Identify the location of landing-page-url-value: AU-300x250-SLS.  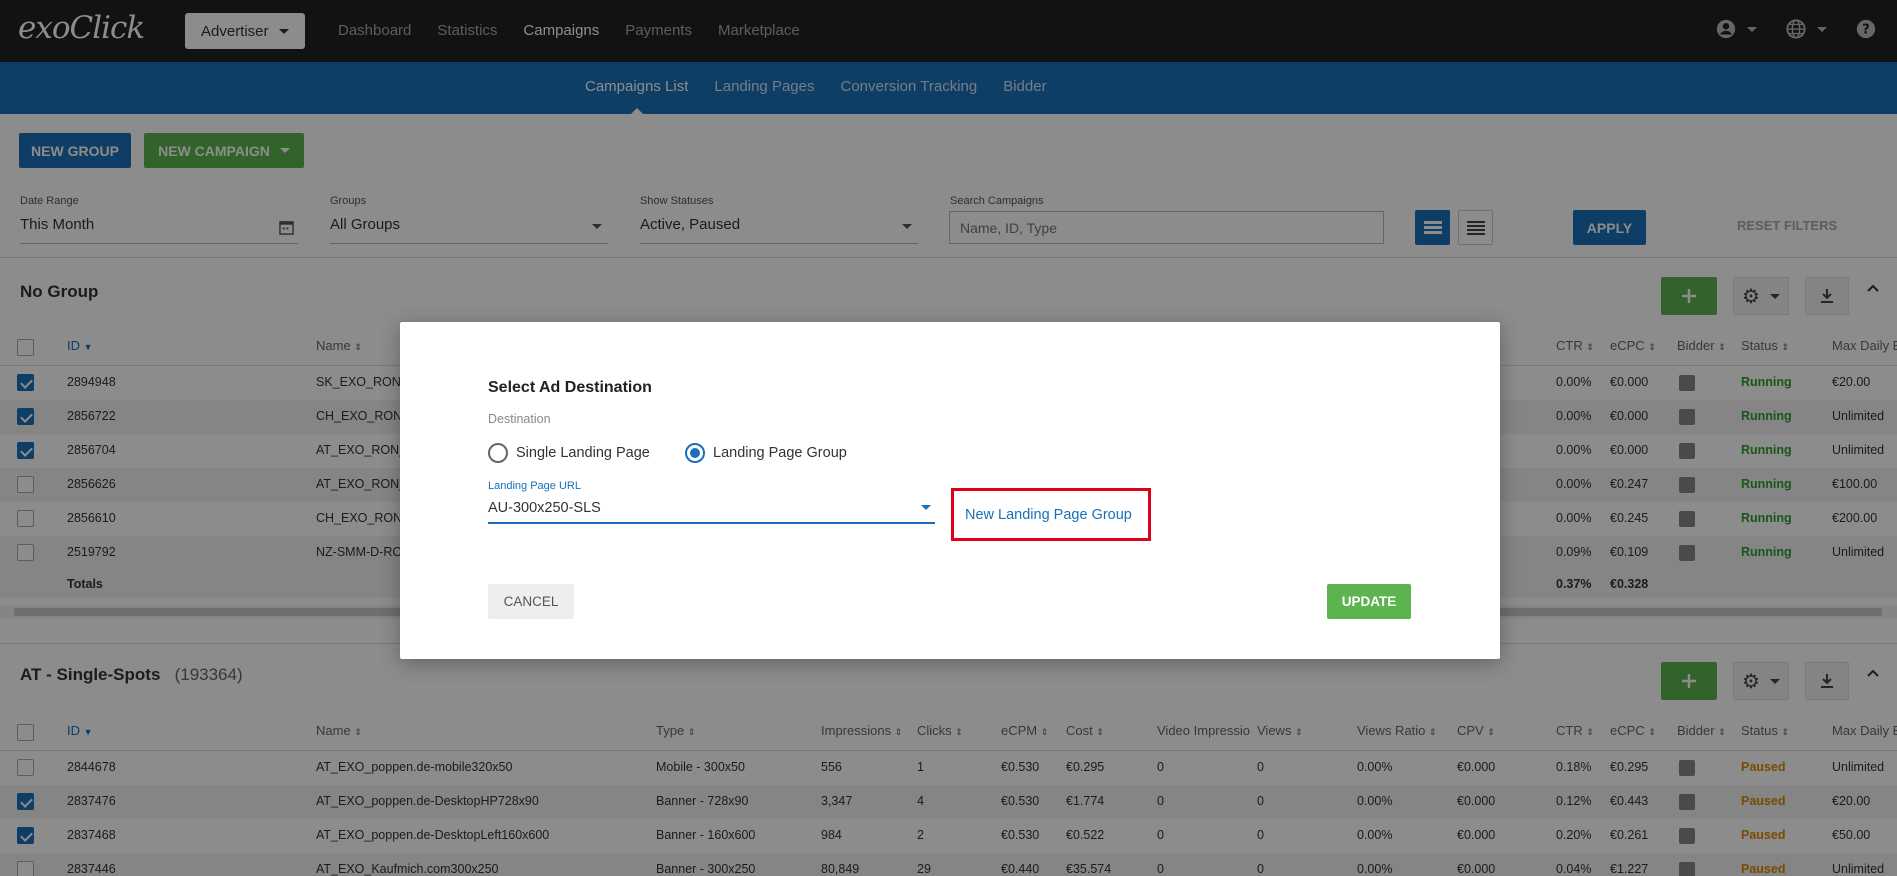
(544, 508).